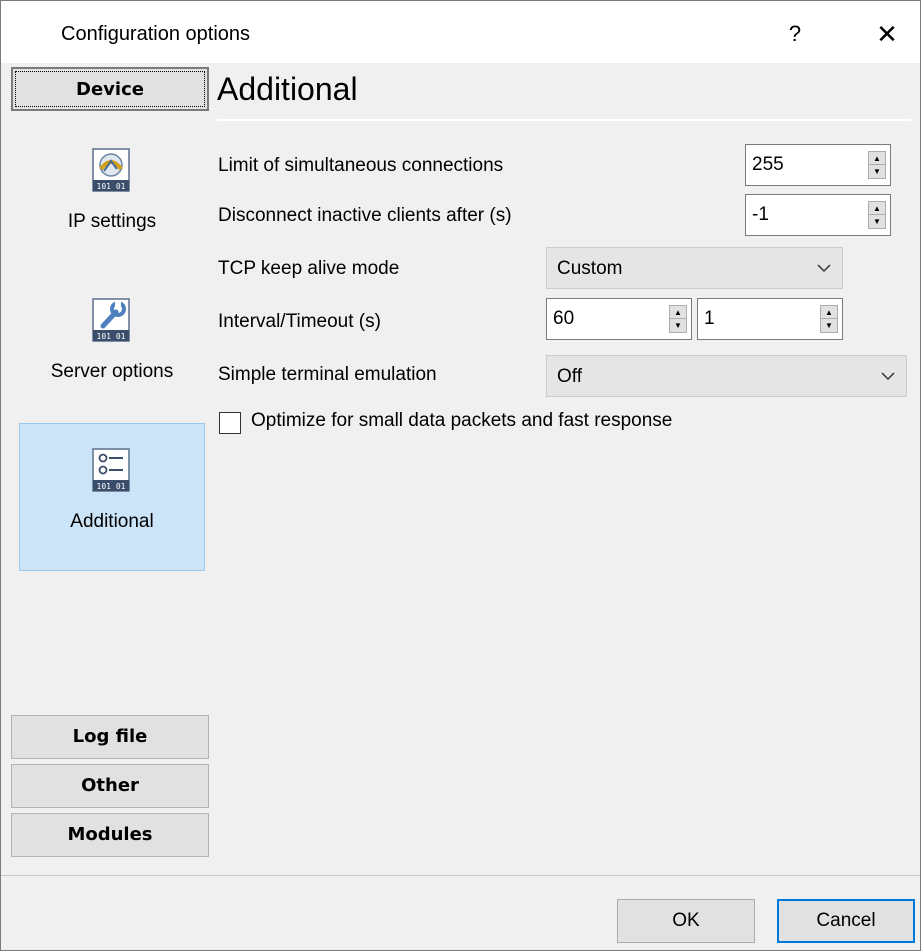 Image resolution: width=921 pixels, height=951 pixels. I want to click on keepalive-value: Custom, so click(590, 268).